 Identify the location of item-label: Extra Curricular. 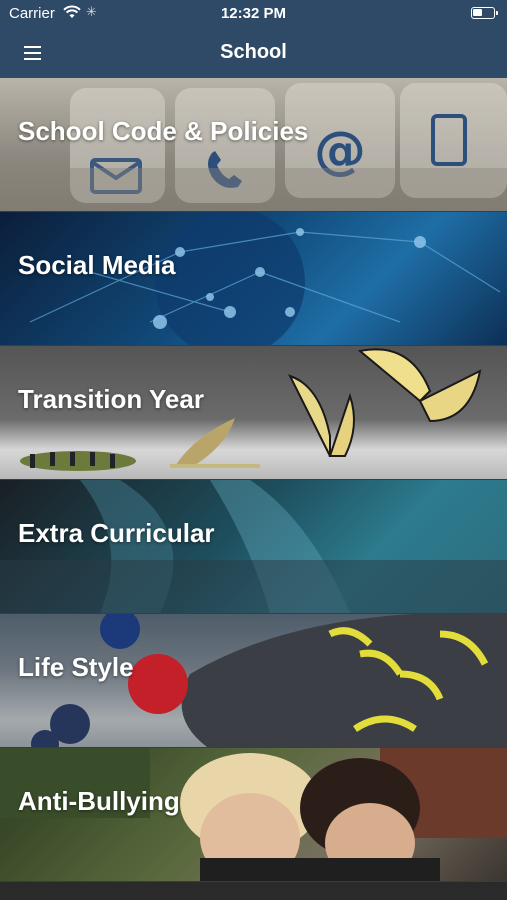
(116, 533).